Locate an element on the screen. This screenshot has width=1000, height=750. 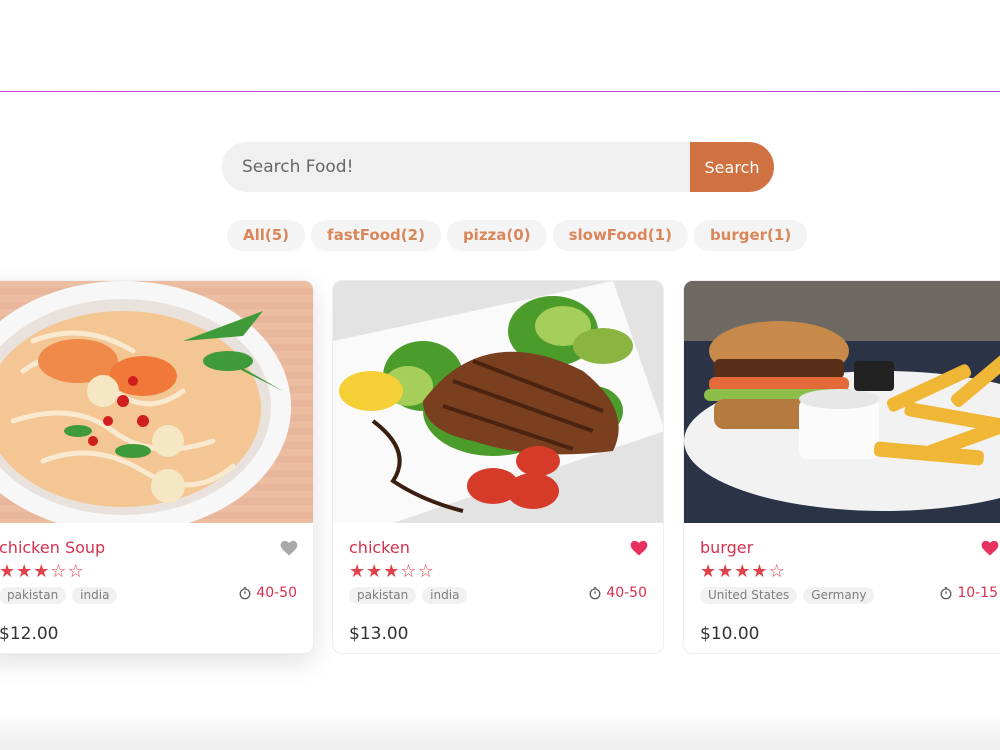
origin-tags: United States Germany is located at coordinates (787, 595).